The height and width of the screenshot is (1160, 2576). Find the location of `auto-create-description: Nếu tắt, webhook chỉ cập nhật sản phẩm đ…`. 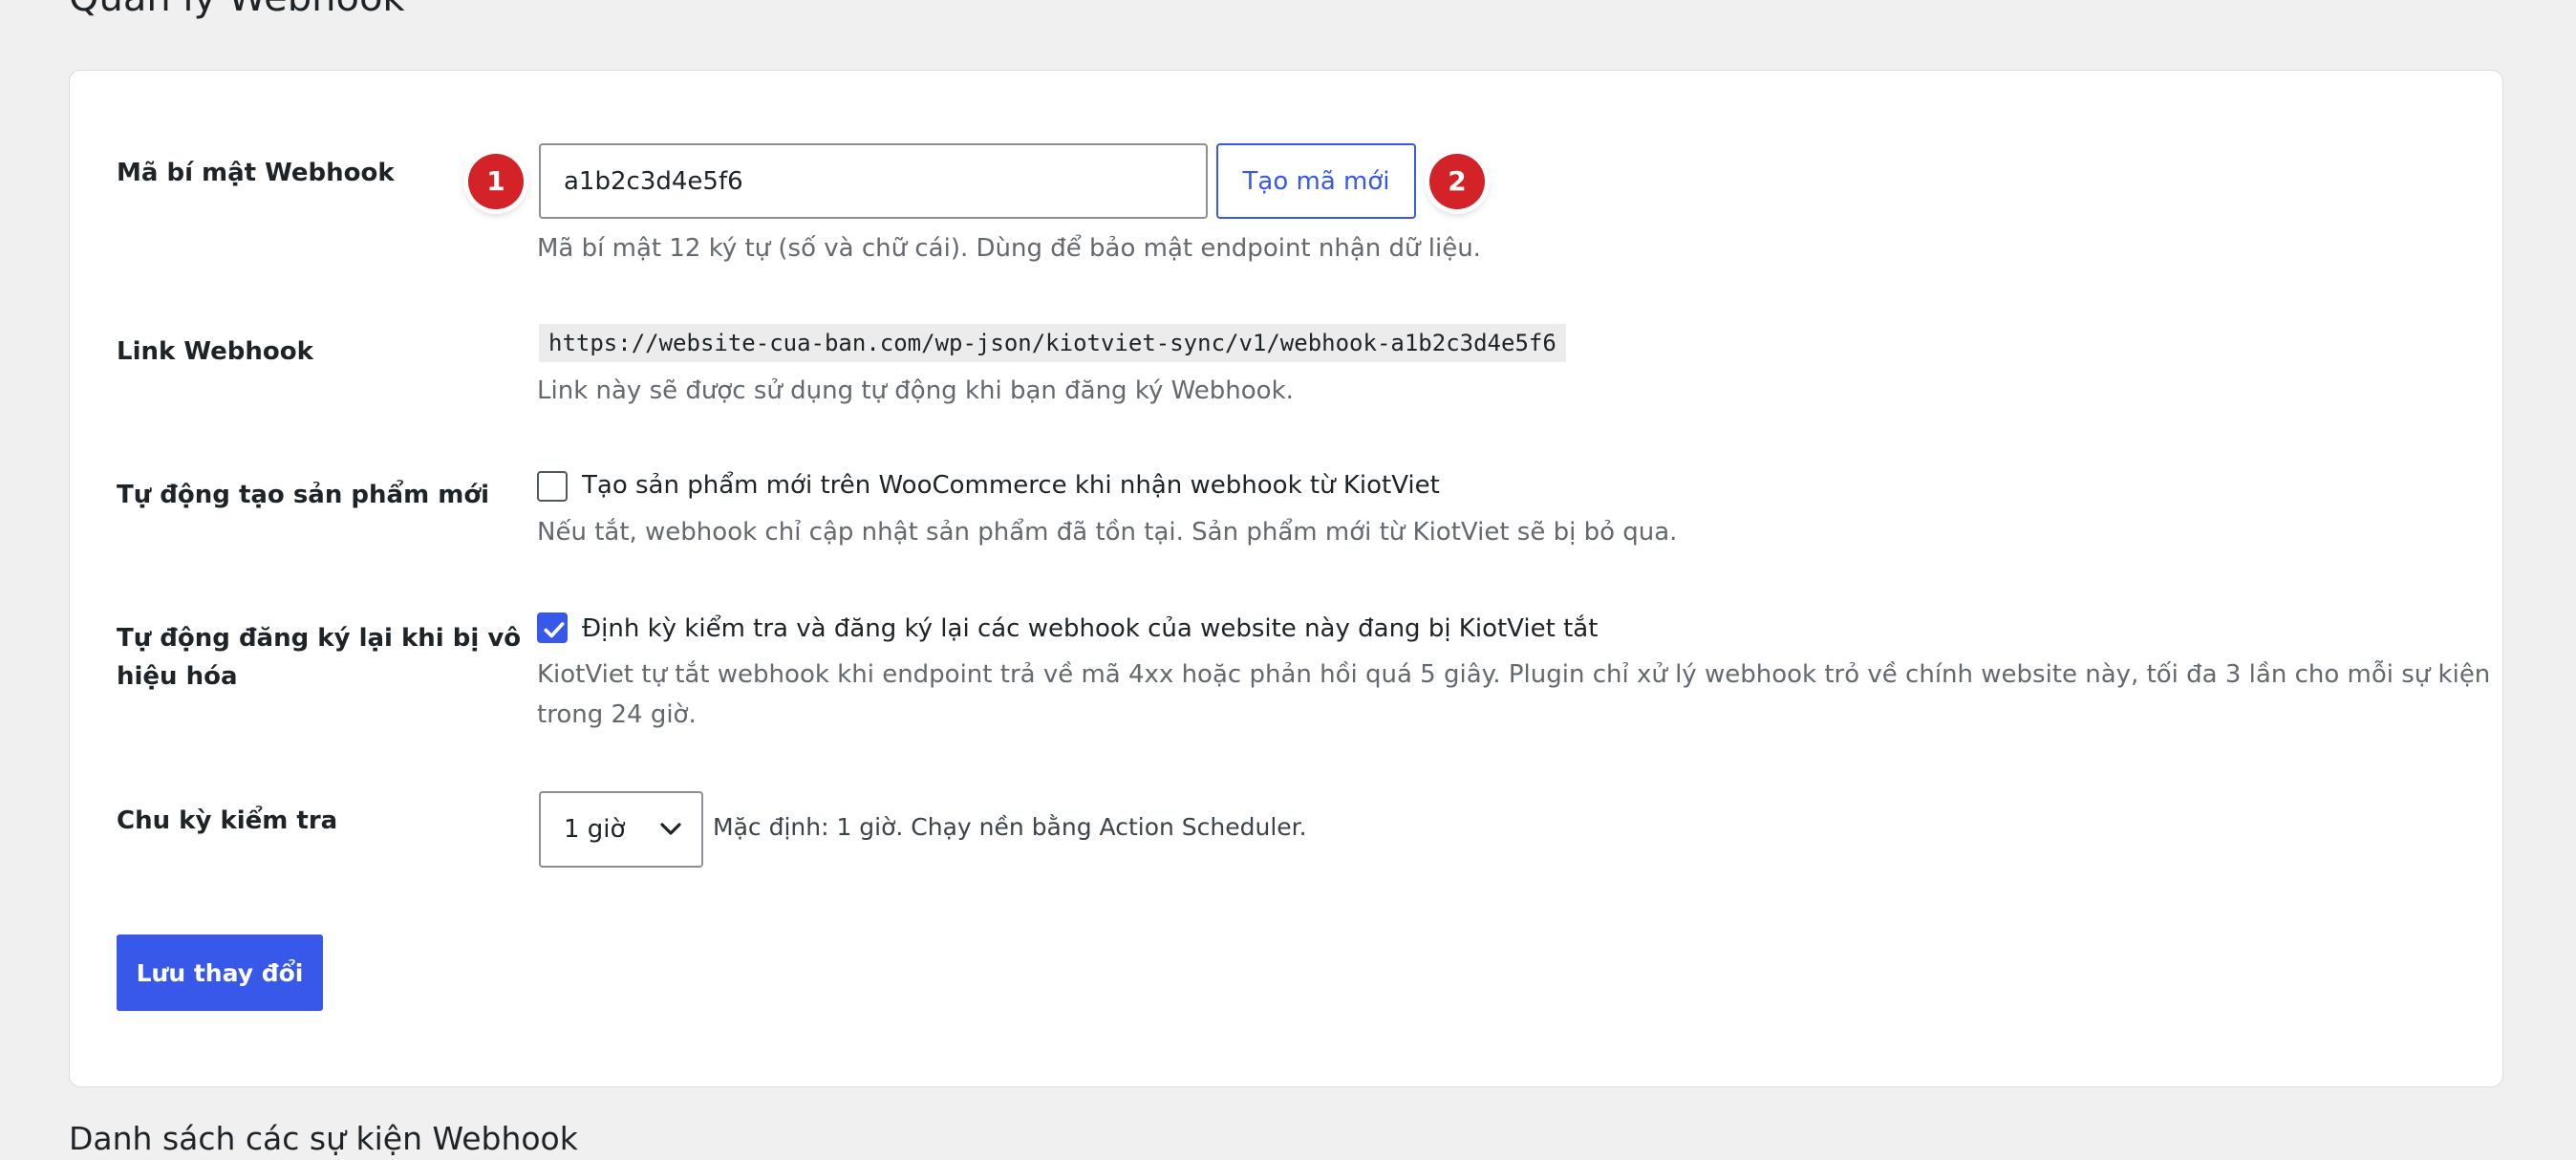

auto-create-description: Nếu tắt, webhook chỉ cập nhật sản phẩm đ… is located at coordinates (1107, 532).